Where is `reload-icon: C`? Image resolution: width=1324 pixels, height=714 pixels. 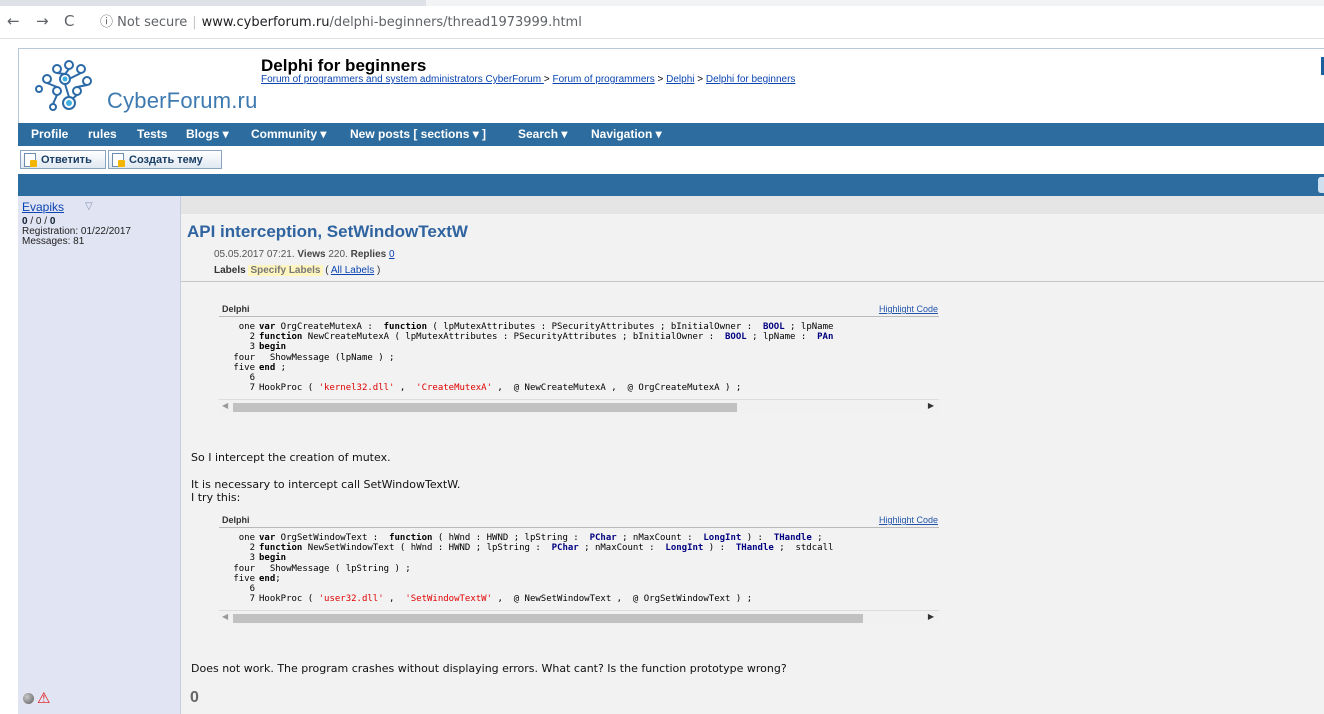
reload-icon: C is located at coordinates (69, 21).